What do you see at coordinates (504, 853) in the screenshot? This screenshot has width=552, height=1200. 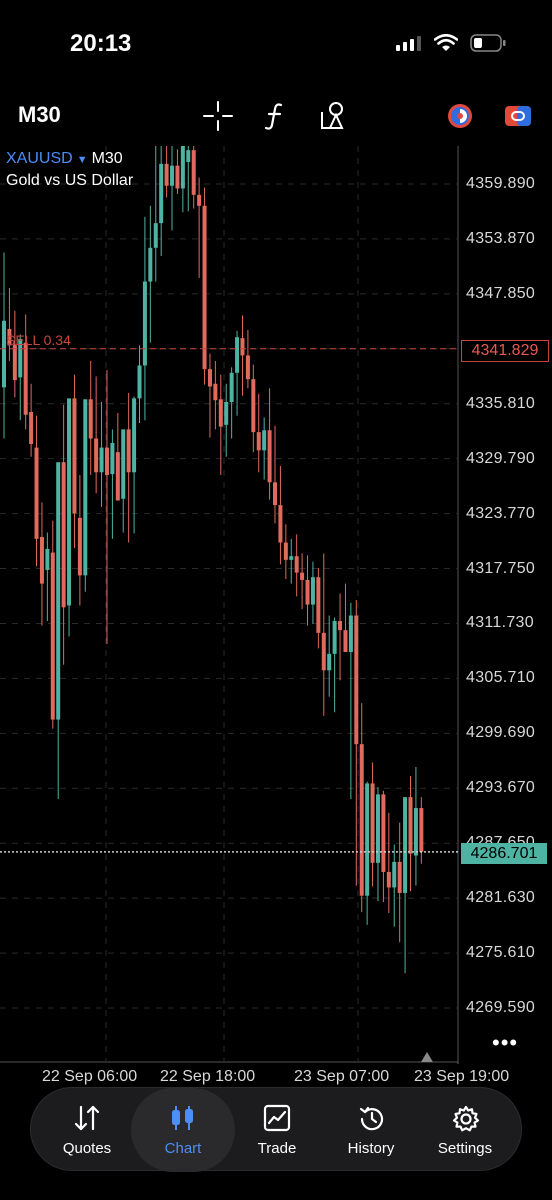 I see `current-price-tag: 4286.701` at bounding box center [504, 853].